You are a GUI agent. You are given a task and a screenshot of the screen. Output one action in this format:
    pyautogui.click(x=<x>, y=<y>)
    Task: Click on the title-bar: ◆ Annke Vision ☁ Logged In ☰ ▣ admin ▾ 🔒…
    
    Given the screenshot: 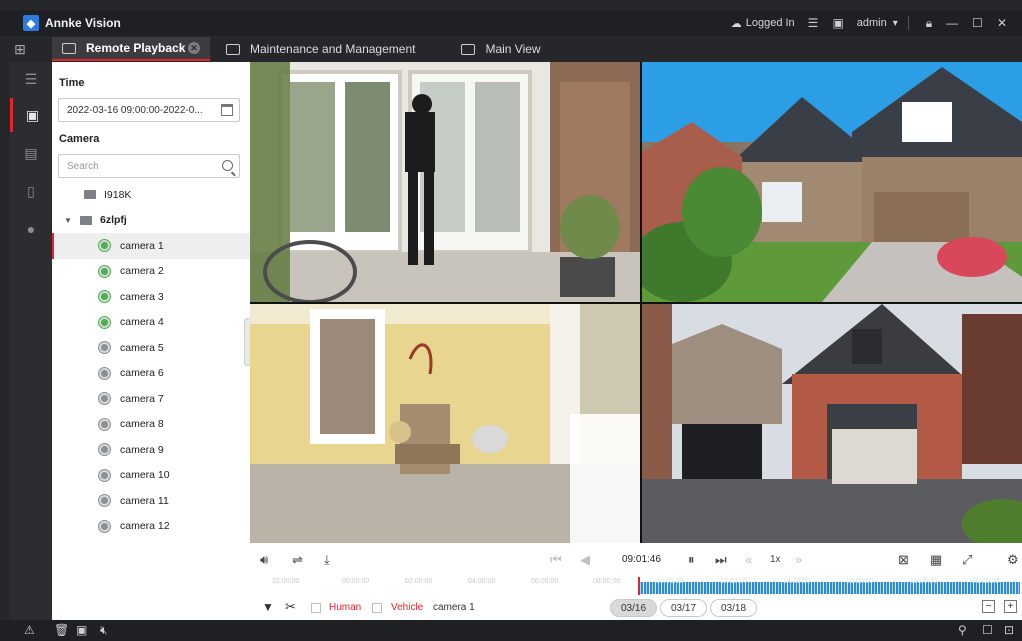 What is the action you would take?
    pyautogui.click(x=511, y=23)
    